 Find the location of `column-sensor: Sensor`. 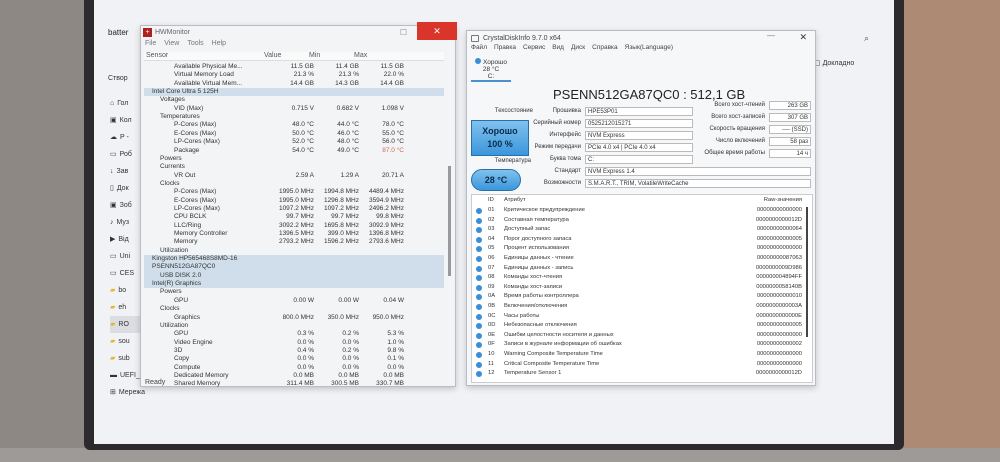

column-sensor: Sensor is located at coordinates (157, 55).